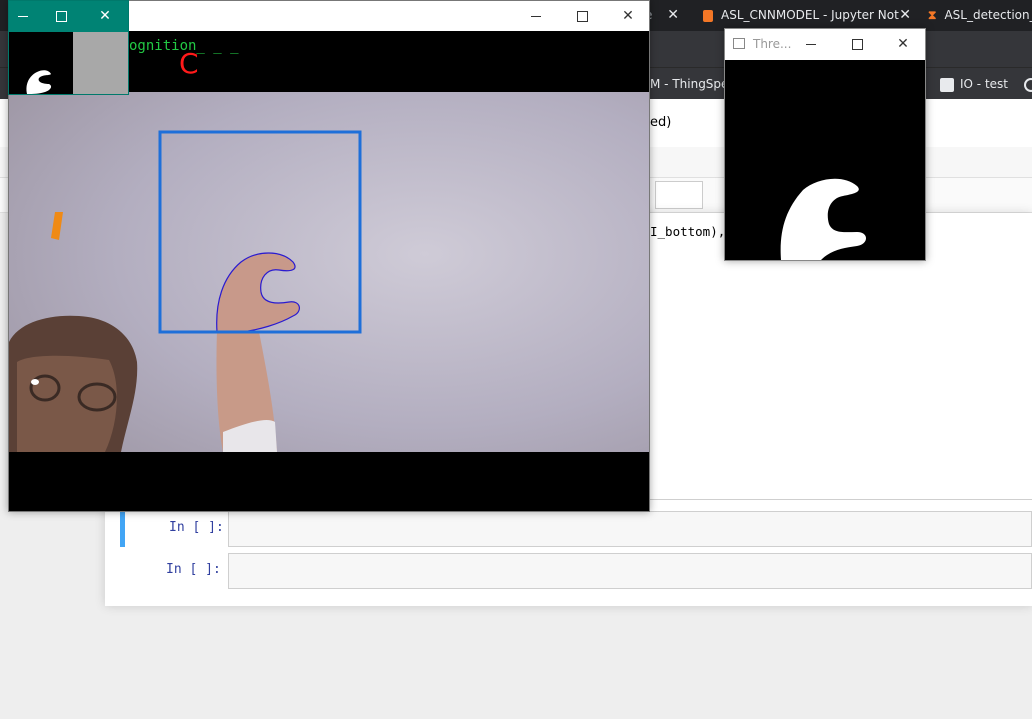 Image resolution: width=1032 pixels, height=719 pixels. I want to click on notebook-cell-selected: In [ ]:, so click(576, 529).